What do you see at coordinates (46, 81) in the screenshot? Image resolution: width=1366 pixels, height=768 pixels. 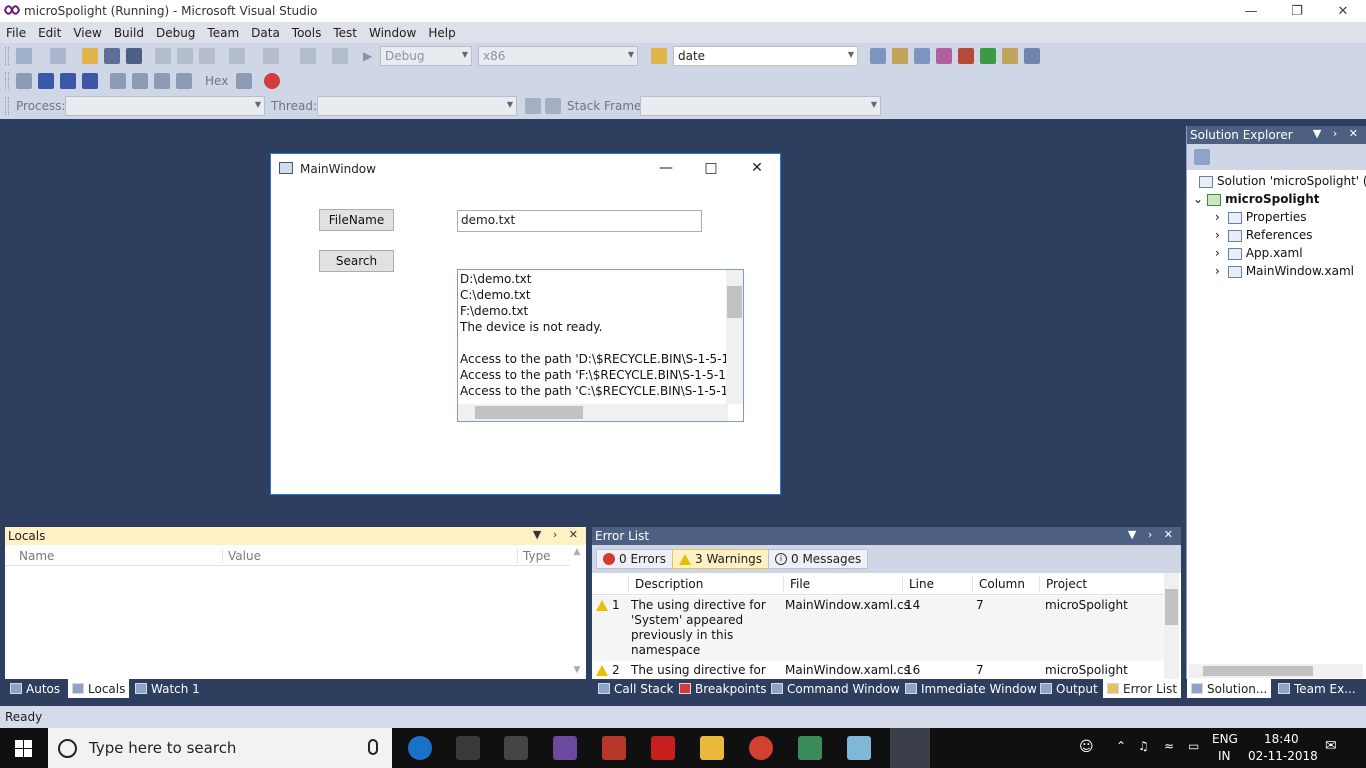 I see `break-all-icon` at bounding box center [46, 81].